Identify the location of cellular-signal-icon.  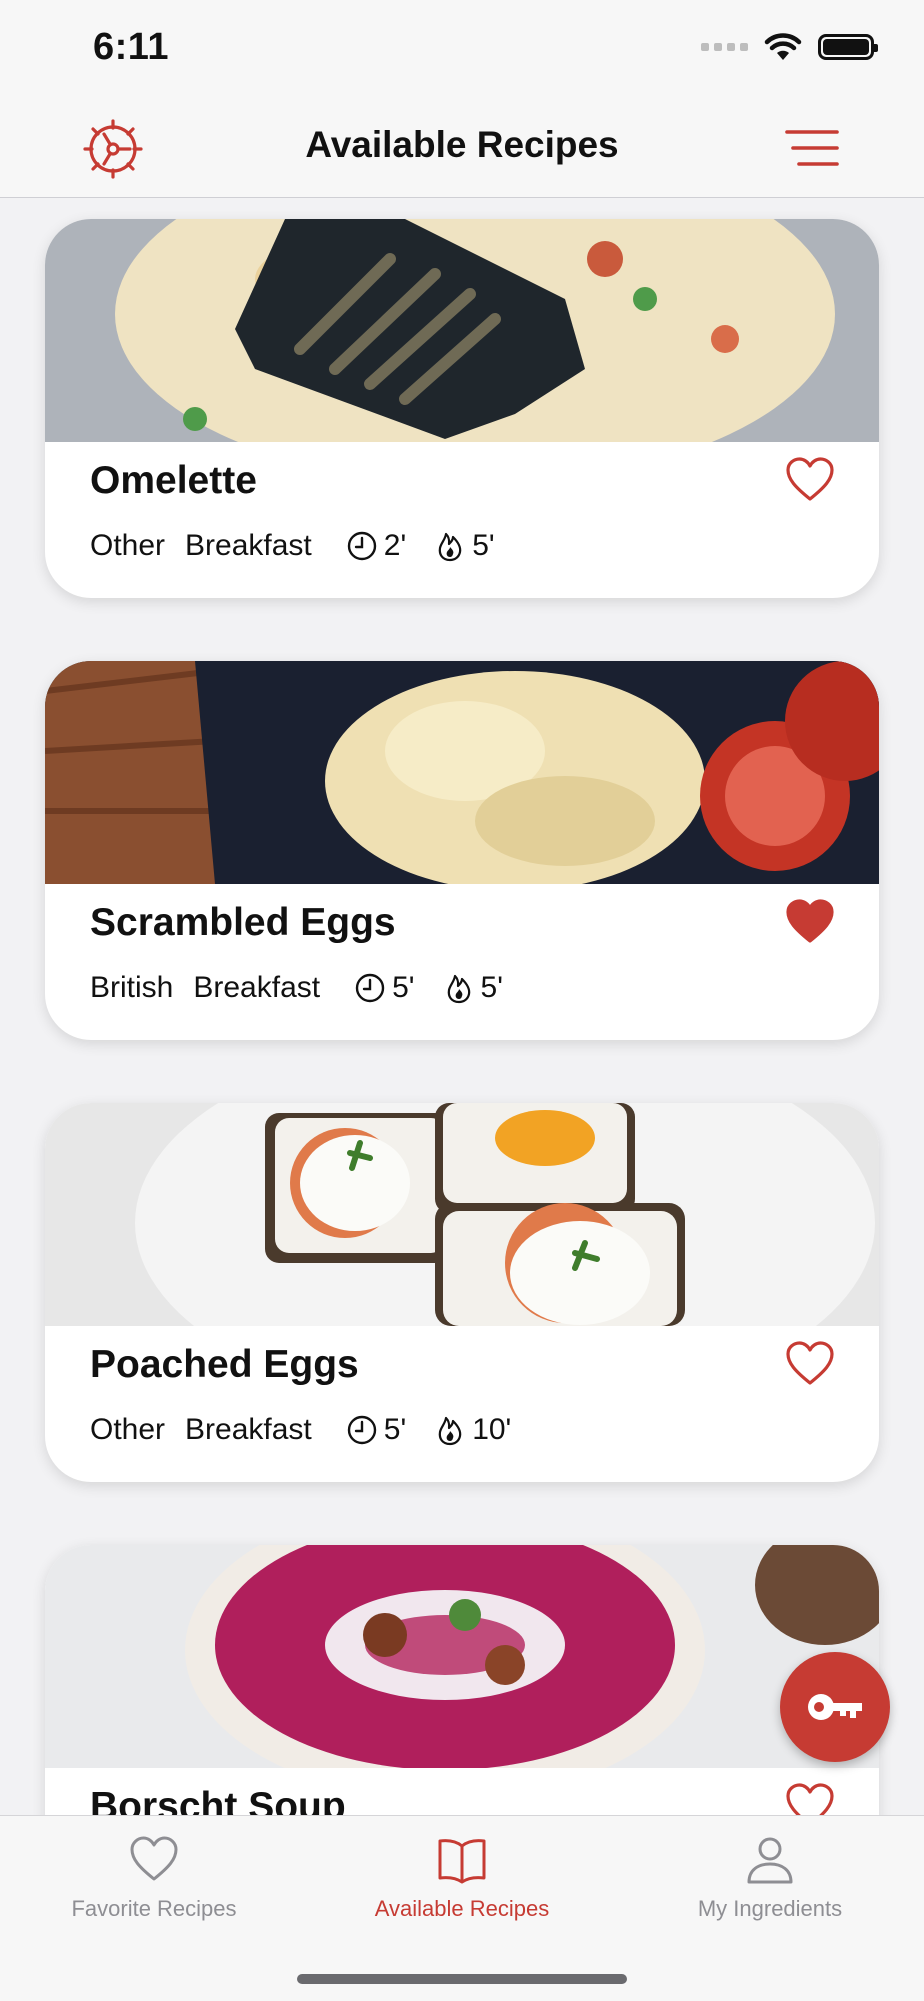
(724, 47).